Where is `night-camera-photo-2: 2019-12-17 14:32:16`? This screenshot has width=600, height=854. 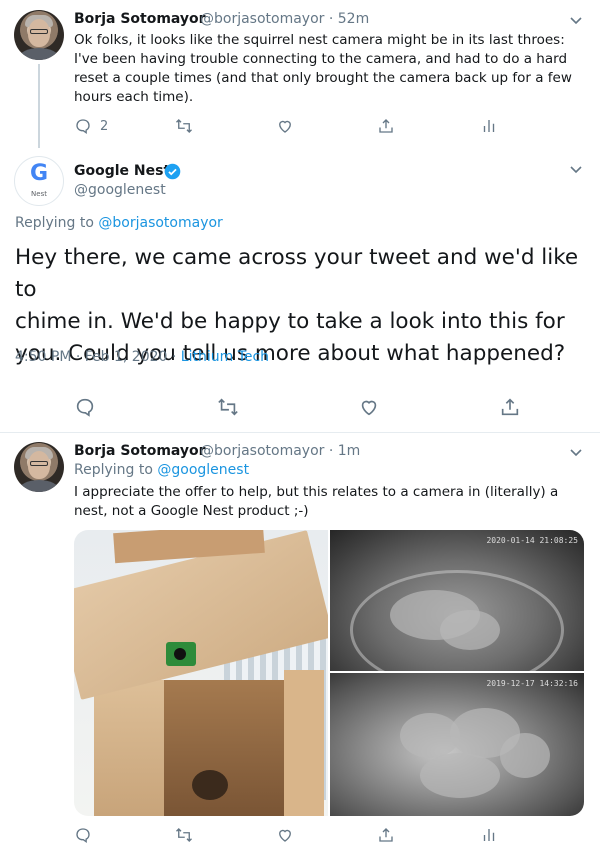 night-camera-photo-2: 2019-12-17 14:32:16 is located at coordinates (457, 744).